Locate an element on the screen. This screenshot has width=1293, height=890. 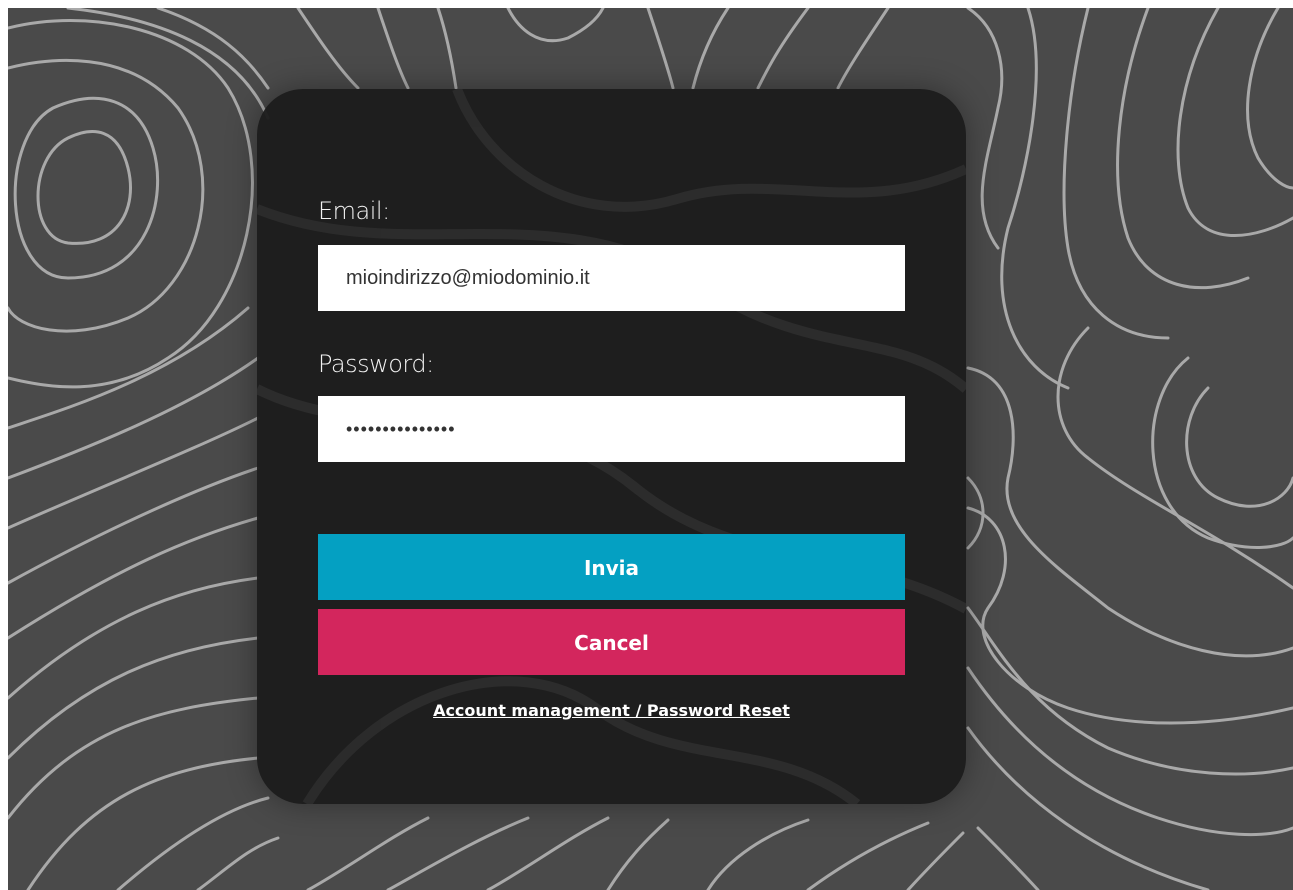
submit-button: Invia is located at coordinates (611, 567).